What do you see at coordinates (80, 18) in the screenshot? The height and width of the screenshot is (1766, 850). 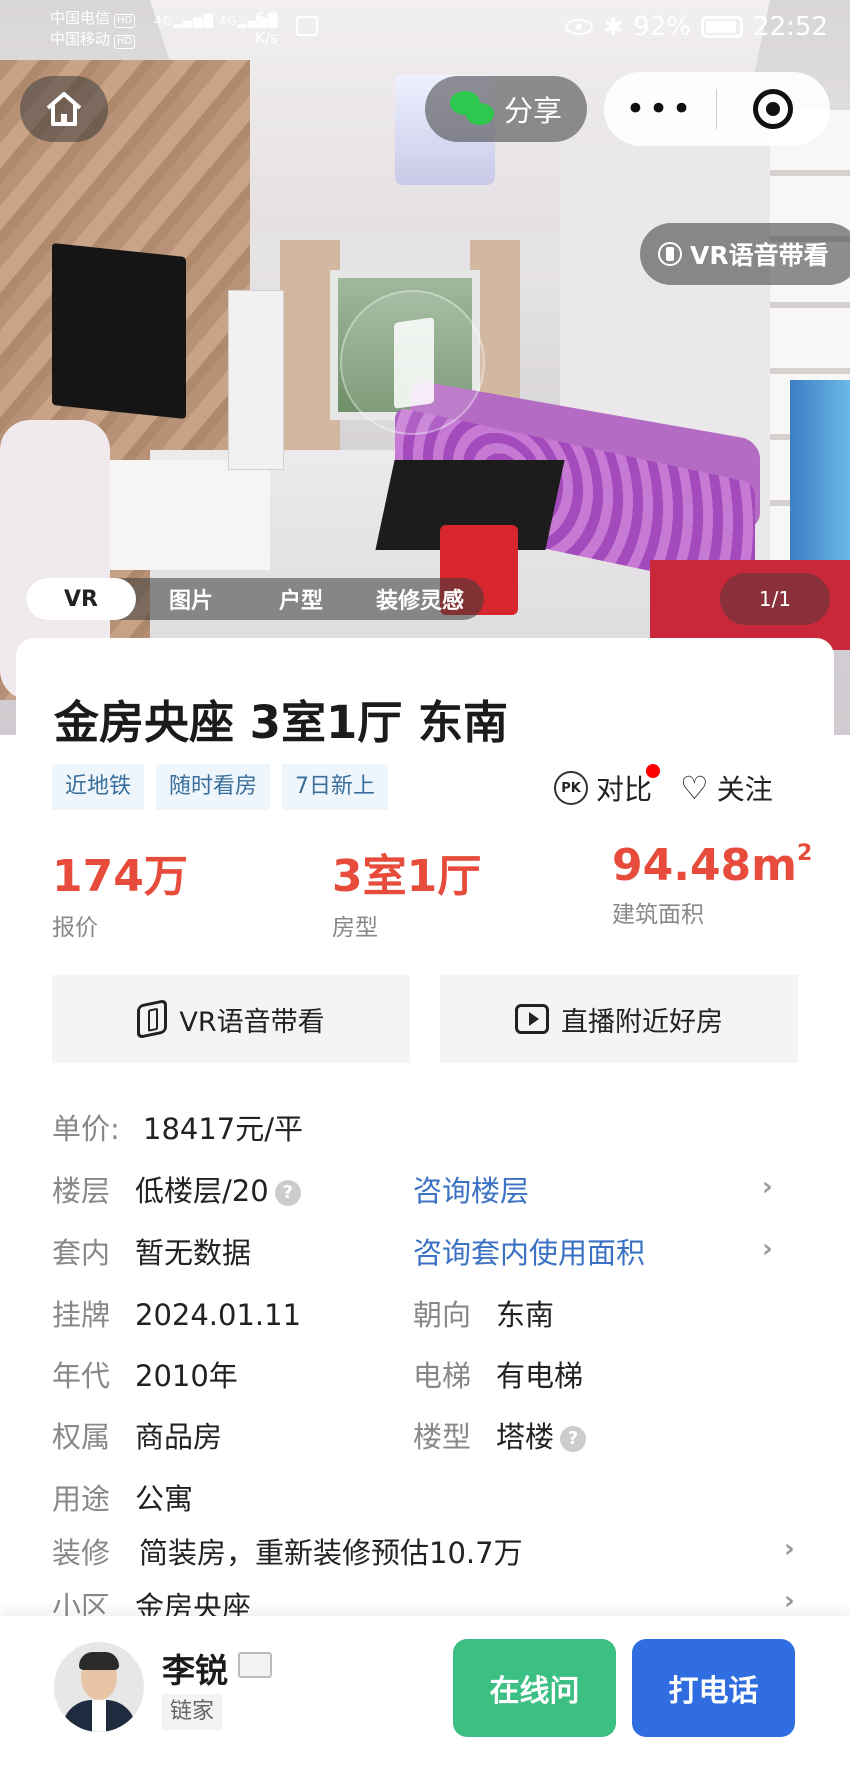 I see `carrier-1: 中国电信` at bounding box center [80, 18].